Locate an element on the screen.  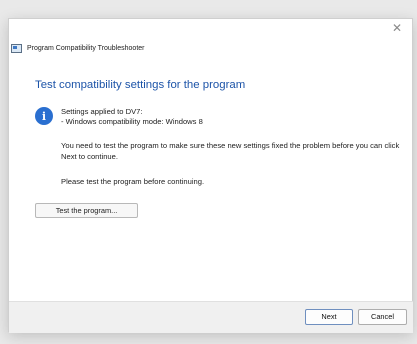
settings-applied-text: Settings applied to DV7: is located at coordinates (102, 111).